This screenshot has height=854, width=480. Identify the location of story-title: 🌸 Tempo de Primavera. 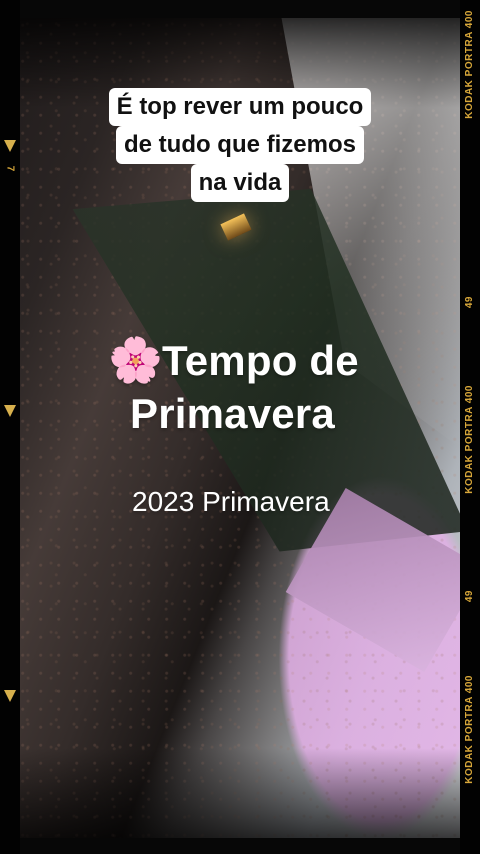
(253, 385).